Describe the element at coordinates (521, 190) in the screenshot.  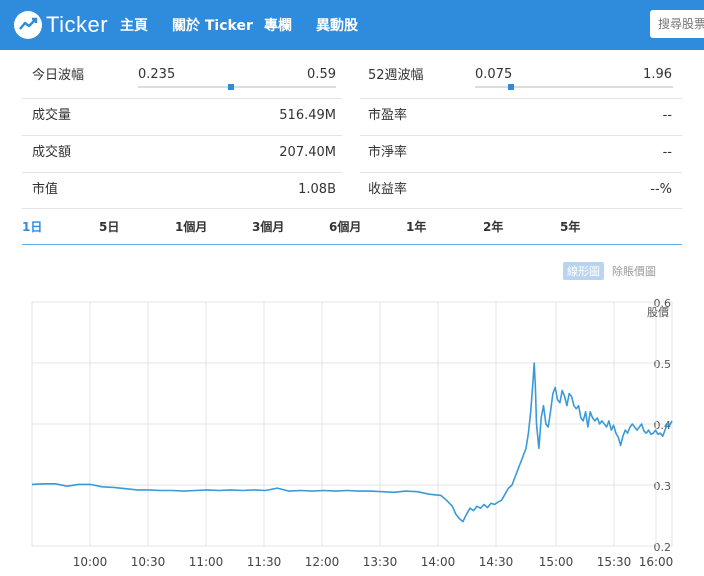
I see `stat-row-yield: 收益率 --%` at that location.